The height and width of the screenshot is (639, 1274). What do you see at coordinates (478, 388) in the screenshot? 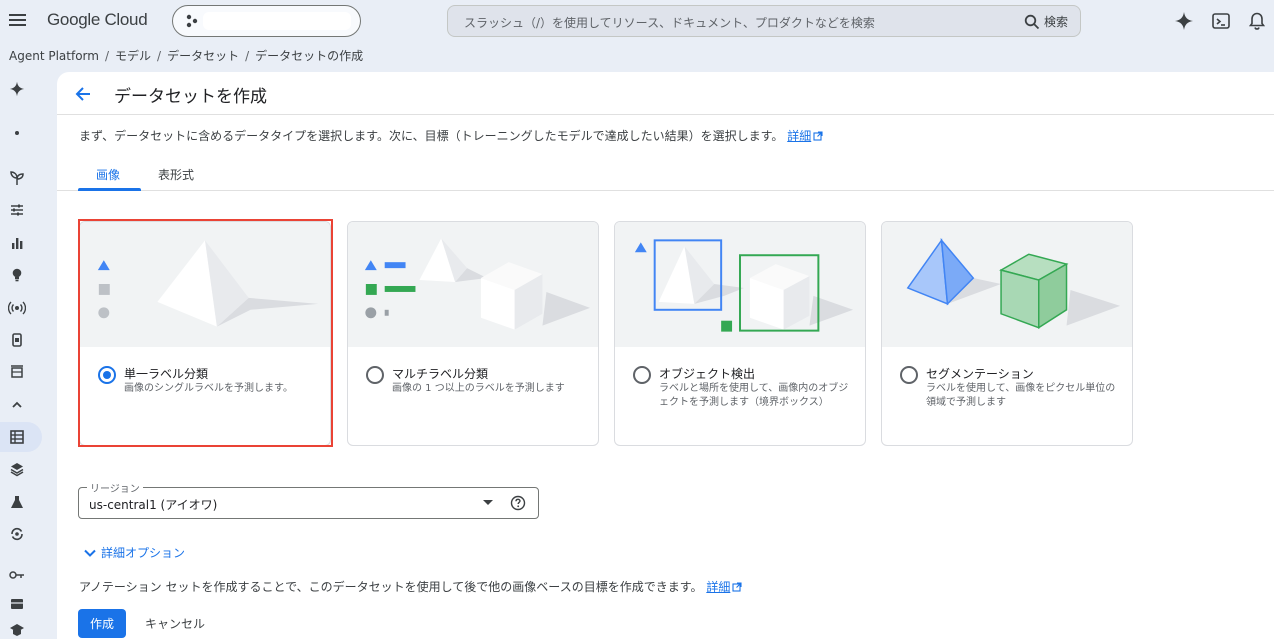
I see `card-description: 画像の 1 つ以上のラベルを予測します` at bounding box center [478, 388].